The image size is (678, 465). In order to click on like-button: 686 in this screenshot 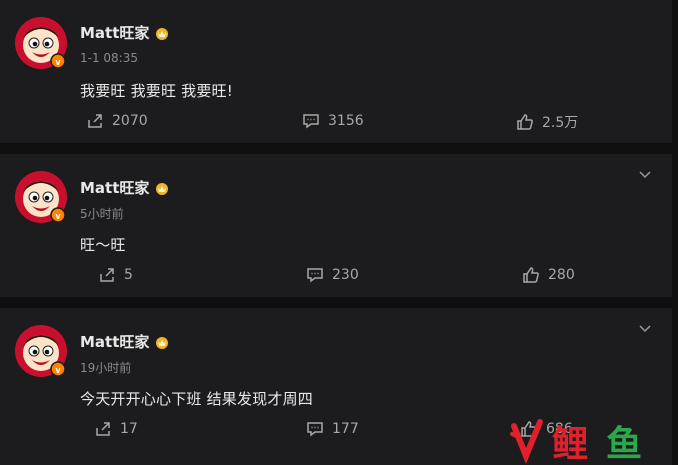, I will do `click(546, 429)`.